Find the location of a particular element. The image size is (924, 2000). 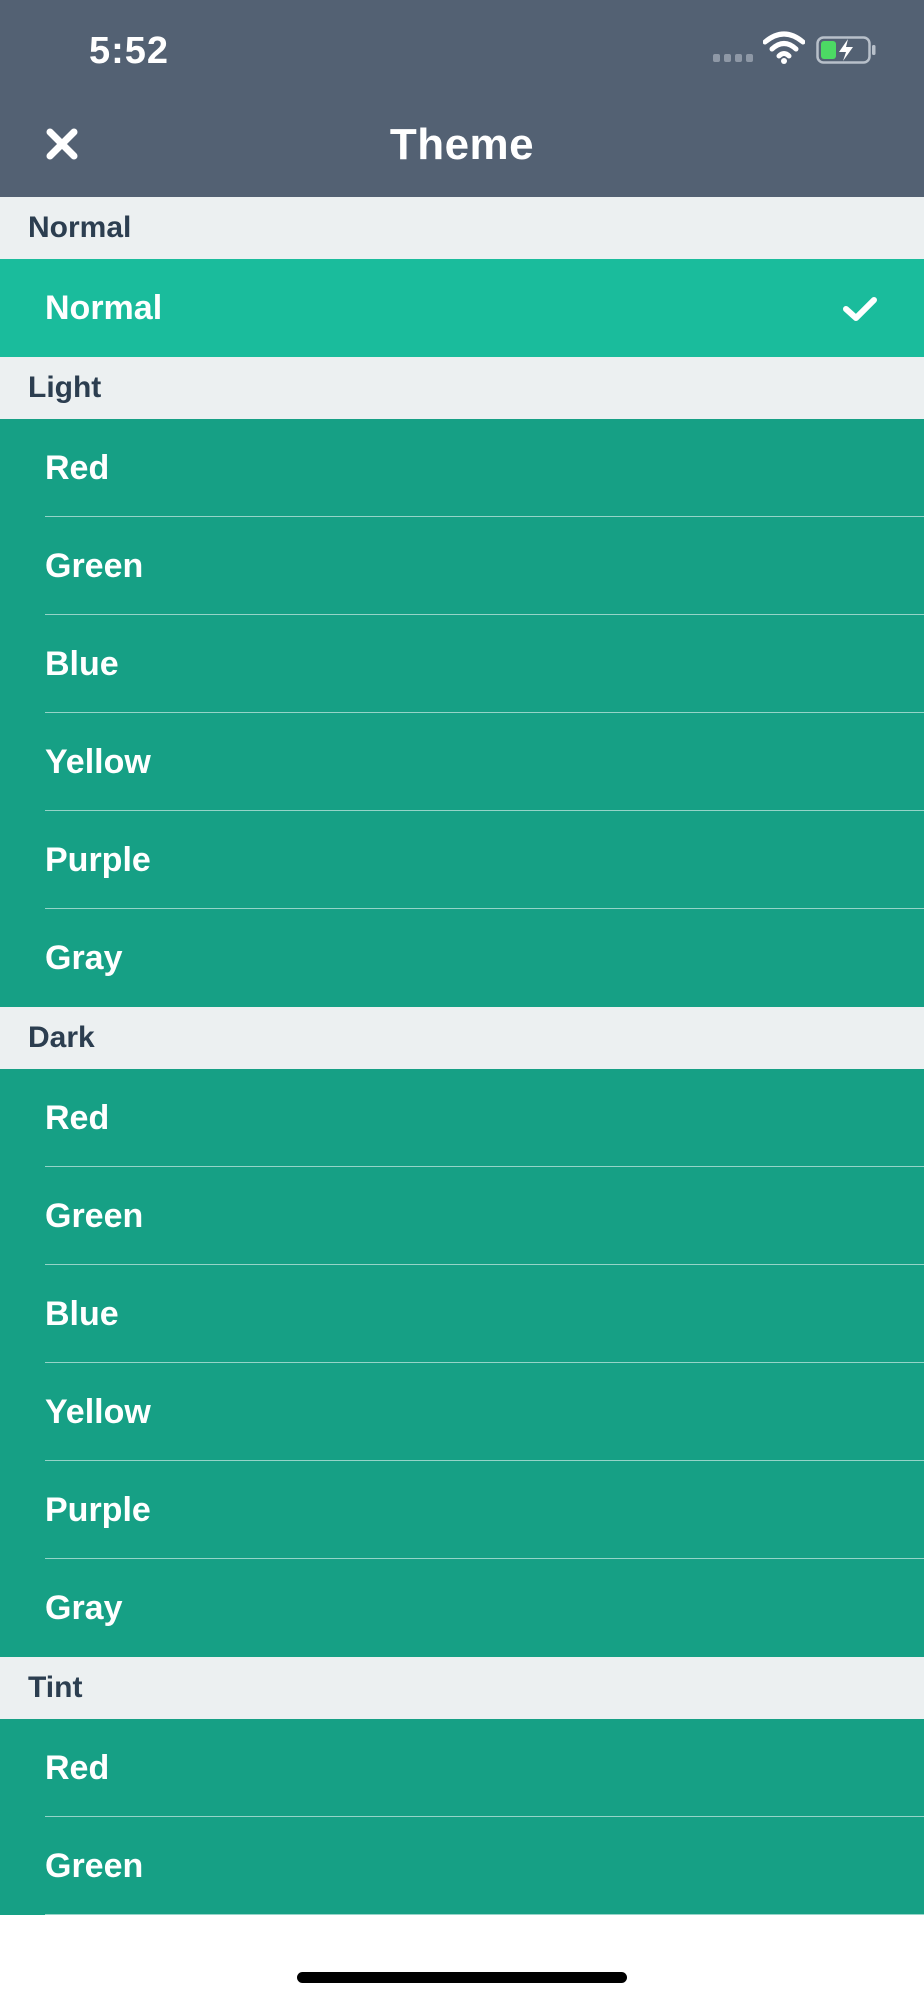

theme-option-dark-red: Red is located at coordinates (462, 1118).